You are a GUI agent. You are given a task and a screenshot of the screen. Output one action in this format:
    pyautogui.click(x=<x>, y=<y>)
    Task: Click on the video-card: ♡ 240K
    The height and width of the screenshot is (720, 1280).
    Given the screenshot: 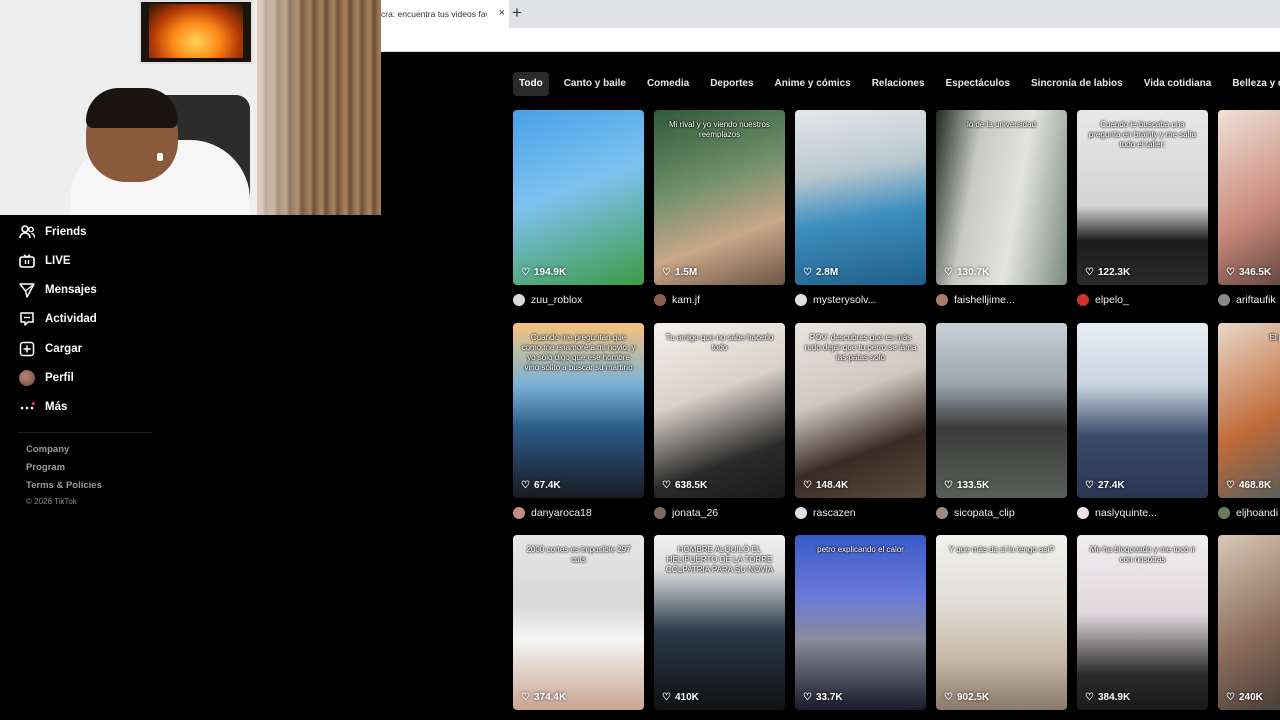 What is the action you would take?
    pyautogui.click(x=1249, y=627)
    